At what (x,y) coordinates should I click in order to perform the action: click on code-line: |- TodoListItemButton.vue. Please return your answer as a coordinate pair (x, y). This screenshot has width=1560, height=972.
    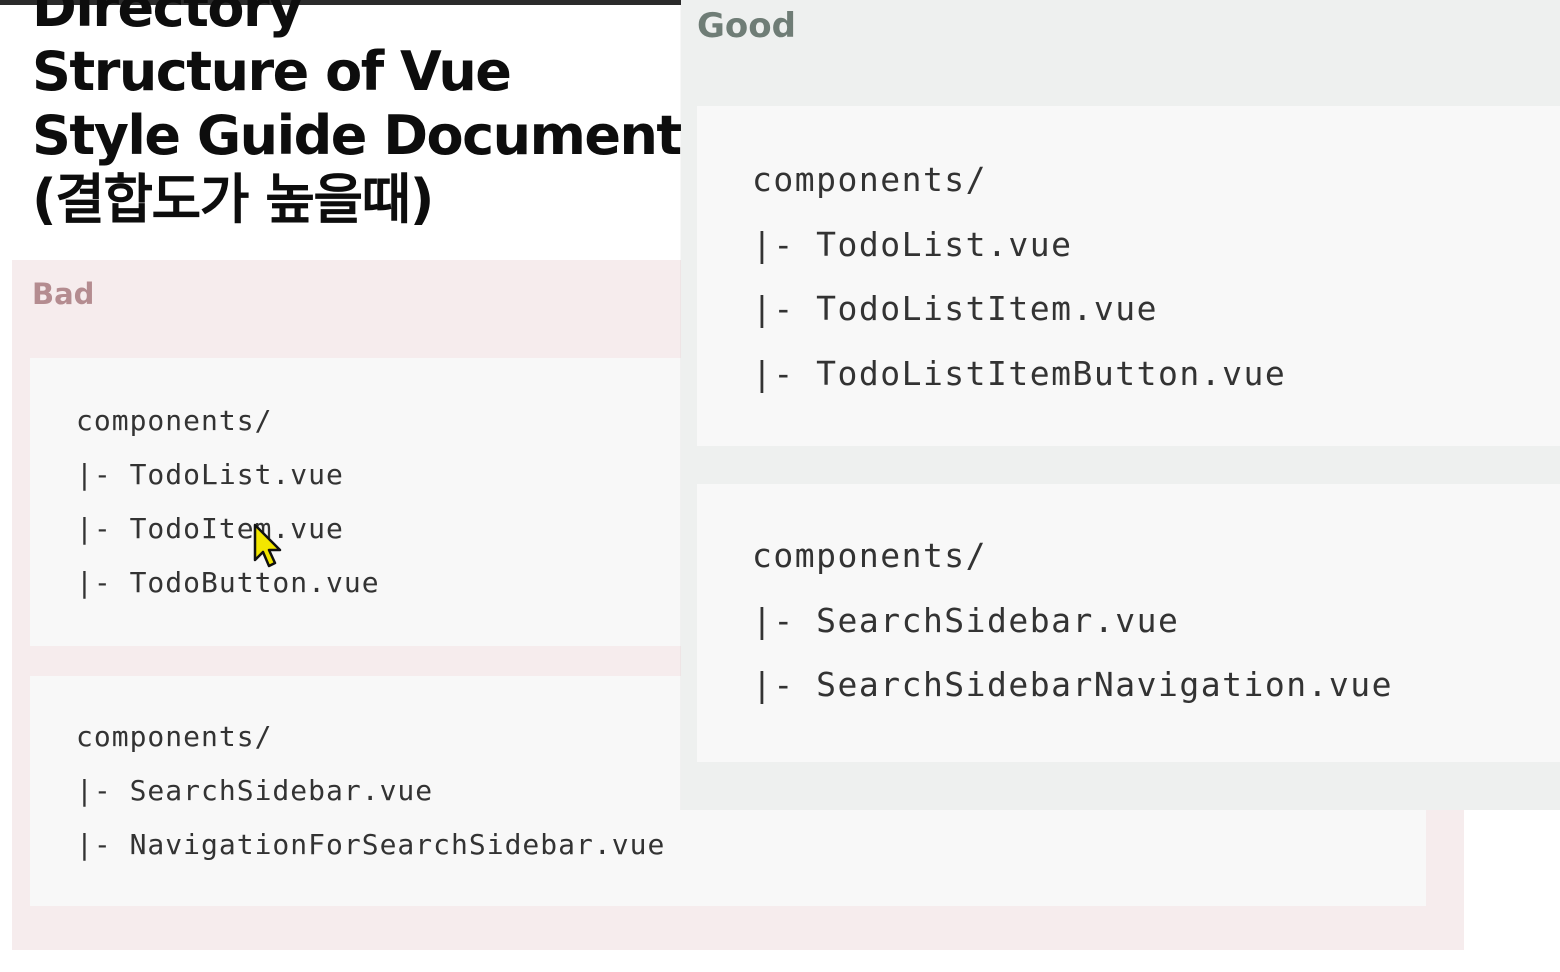
    Looking at the image, I should click on (1019, 373).